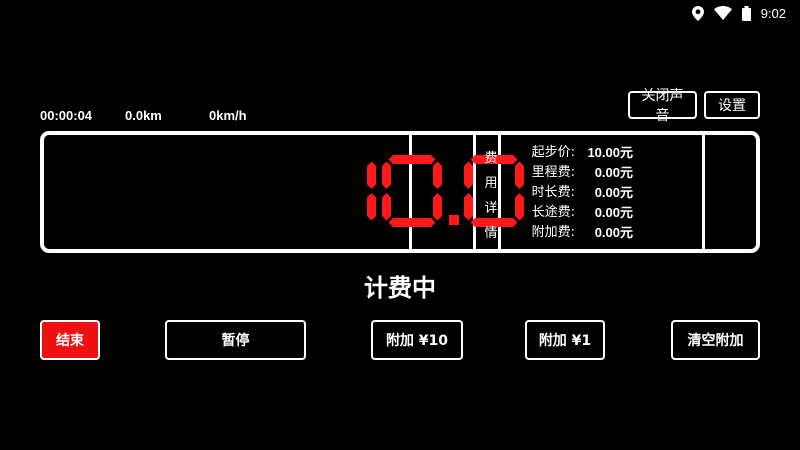  I want to click on mute-sound-button: 关闭声音, so click(662, 106).